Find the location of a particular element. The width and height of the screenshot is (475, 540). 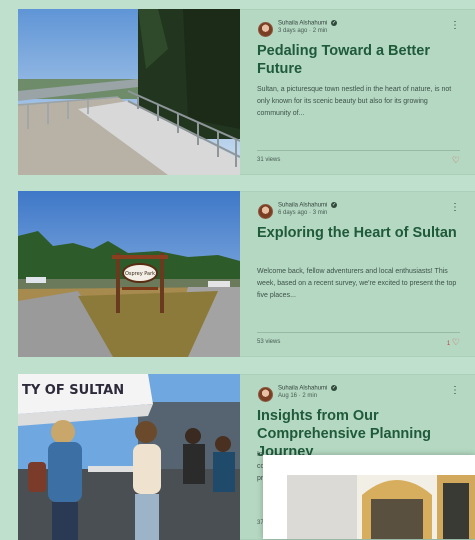

post-meta: 3 days ago · 2 min is located at coordinates (302, 31).